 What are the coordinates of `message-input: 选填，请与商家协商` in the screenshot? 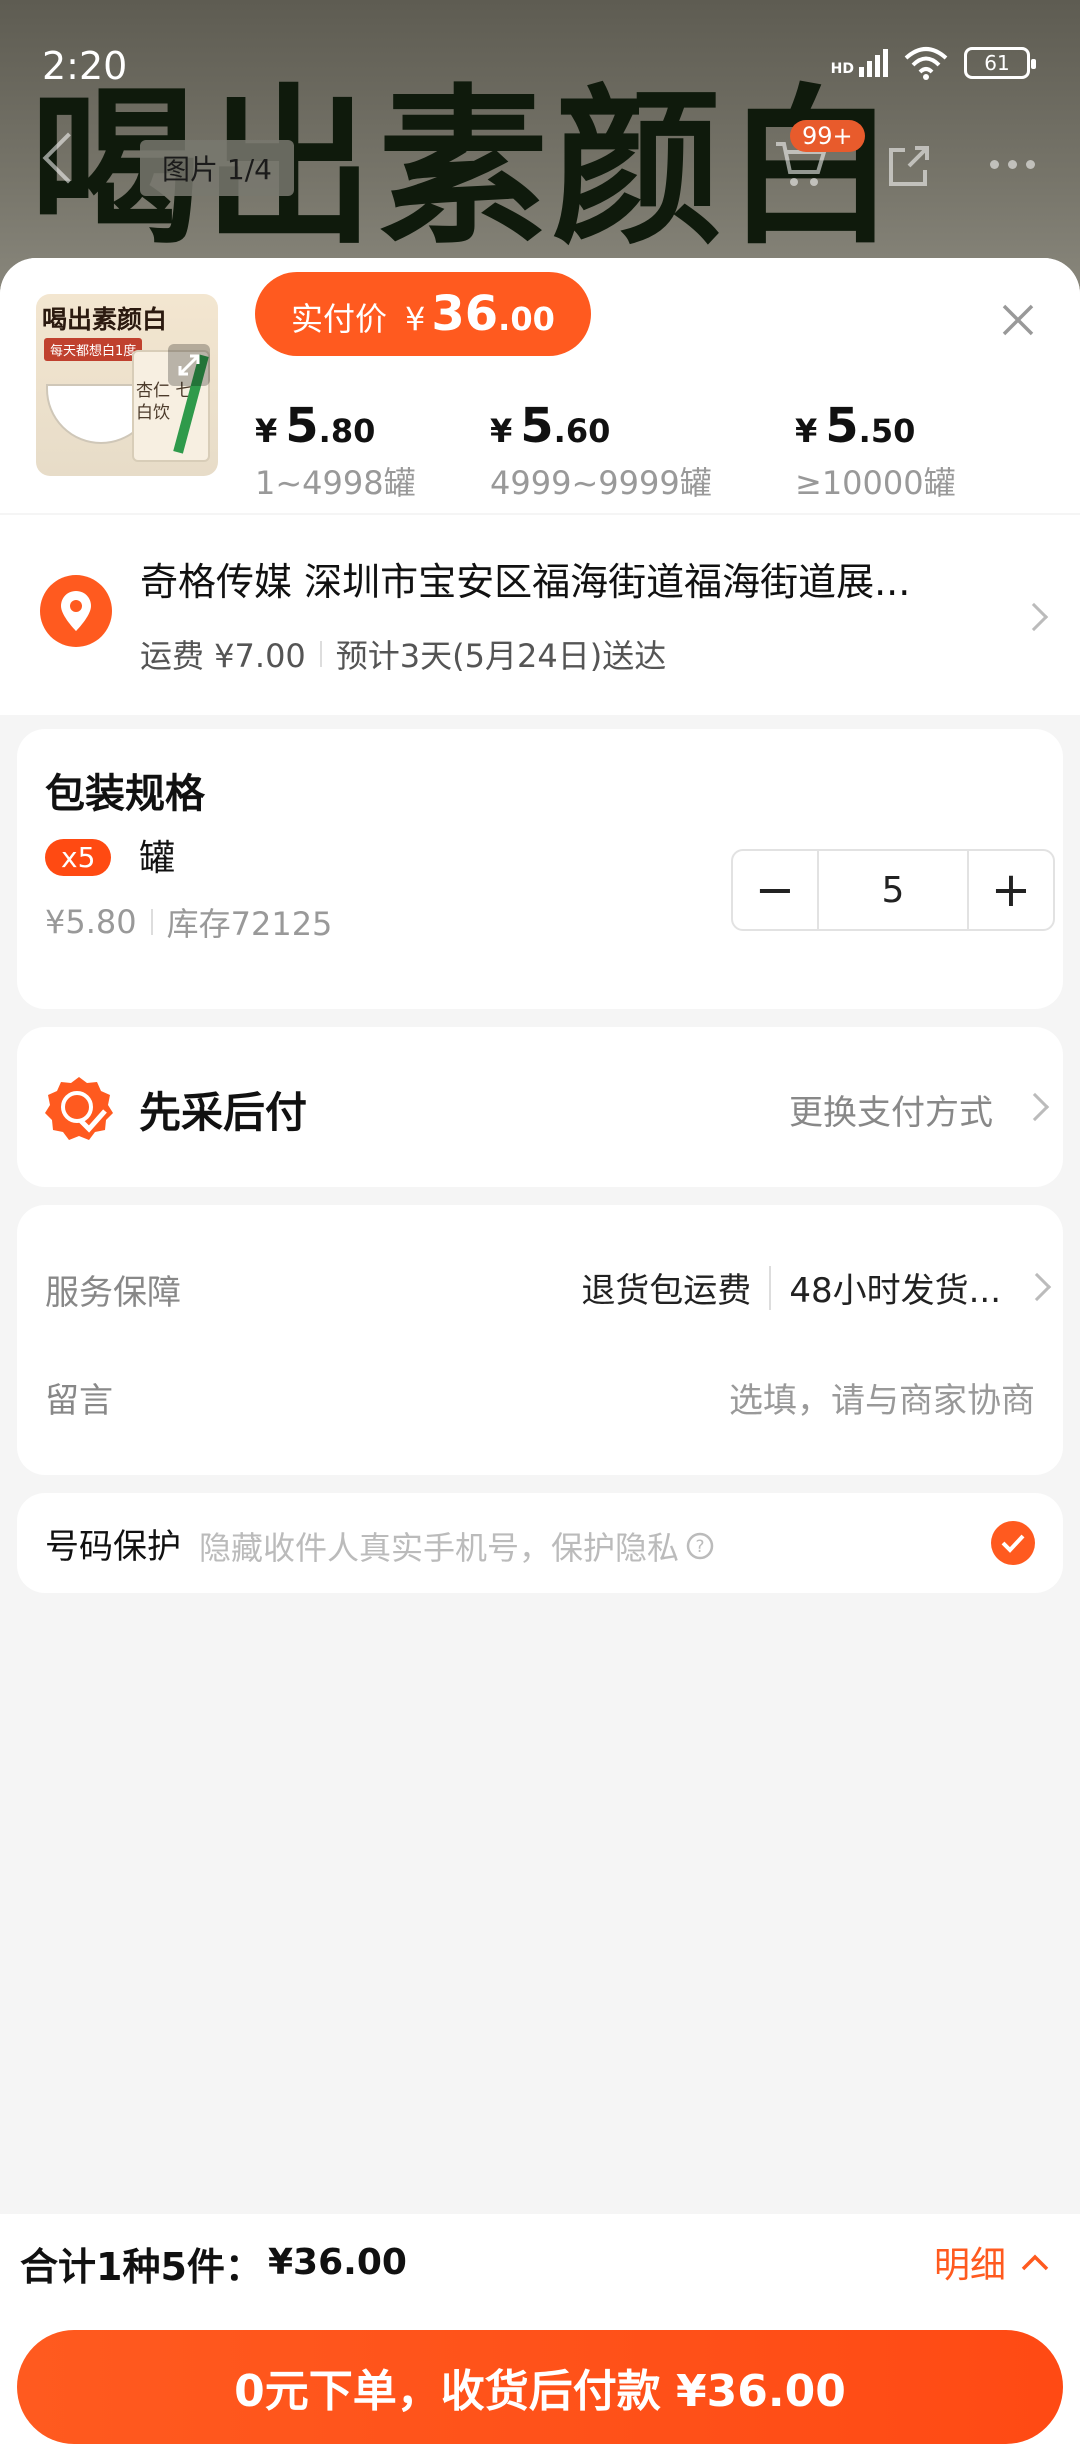 It's located at (882, 1397).